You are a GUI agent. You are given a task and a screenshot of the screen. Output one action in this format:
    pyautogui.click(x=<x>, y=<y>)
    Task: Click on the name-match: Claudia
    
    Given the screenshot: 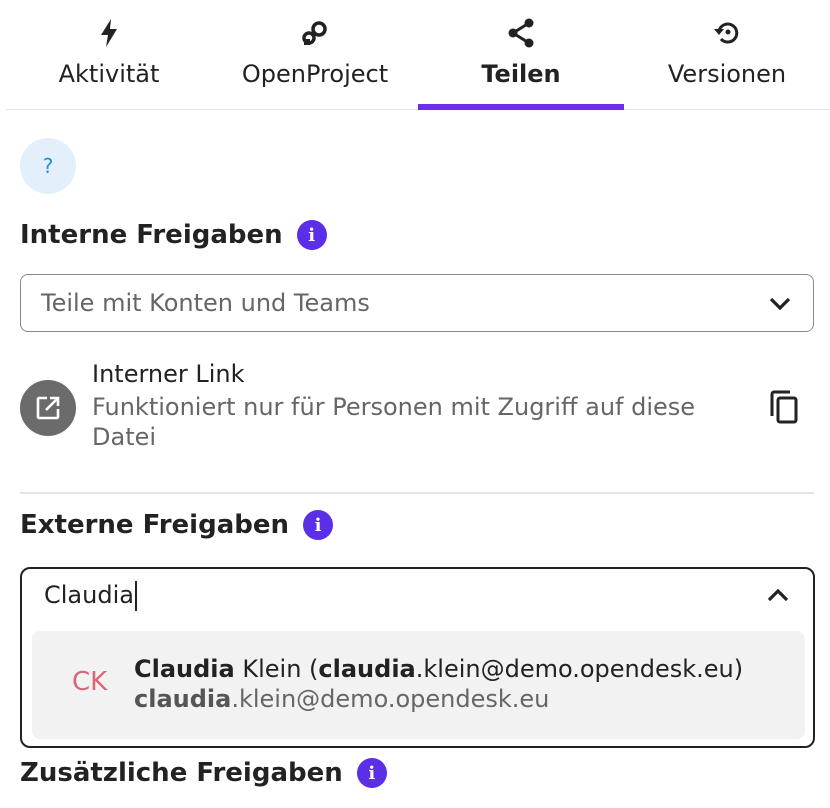 What is the action you would take?
    pyautogui.click(x=184, y=669)
    